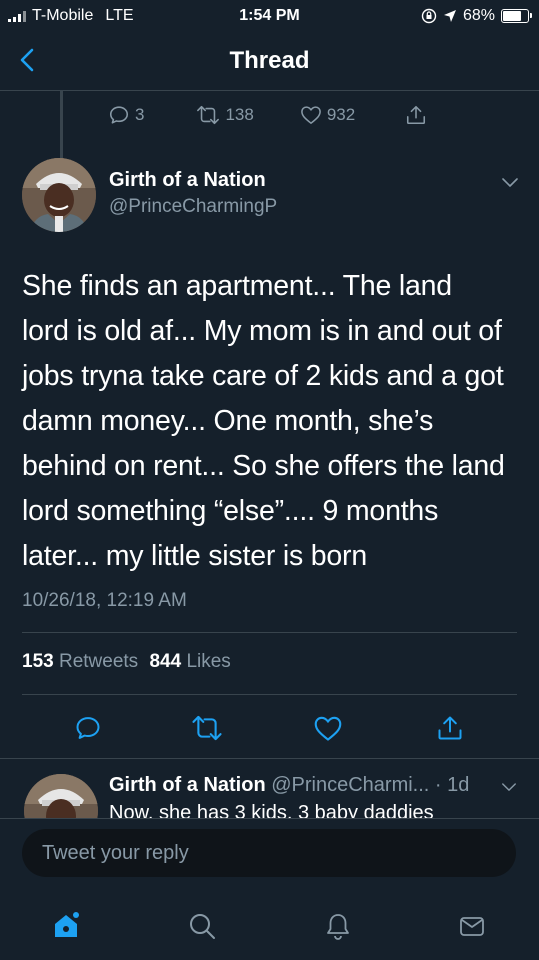 The width and height of the screenshot is (539, 960). What do you see at coordinates (269, 853) in the screenshot?
I see `reply-input: Tweet your reply` at bounding box center [269, 853].